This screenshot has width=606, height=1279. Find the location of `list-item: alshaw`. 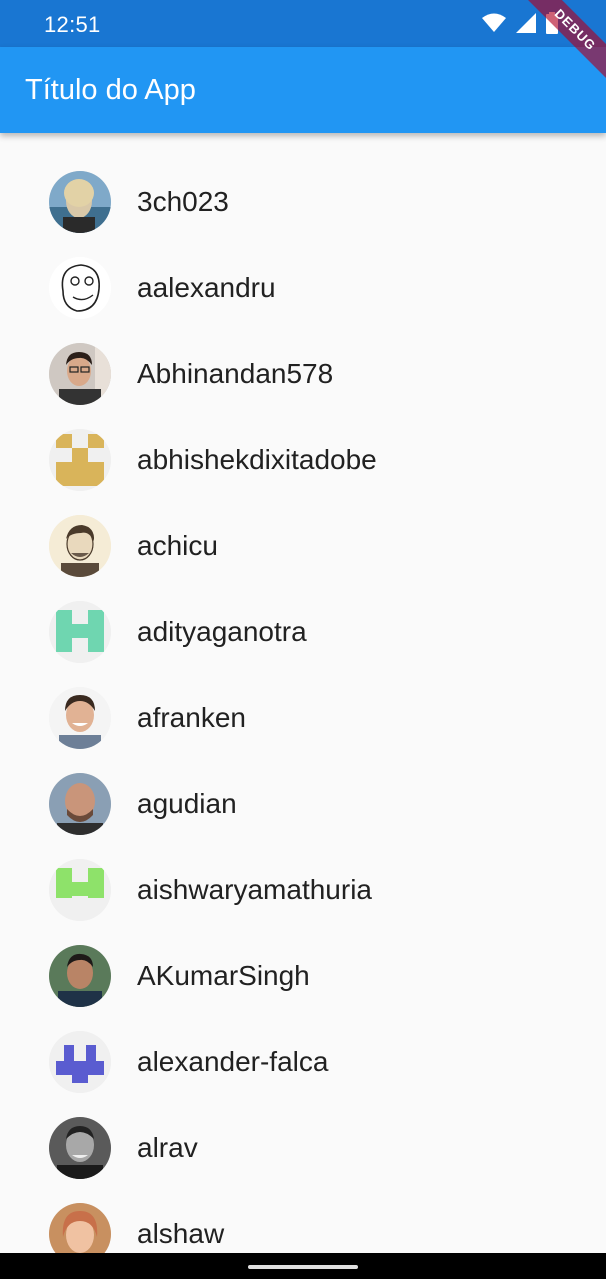

list-item: alshaw is located at coordinates (303, 1222).